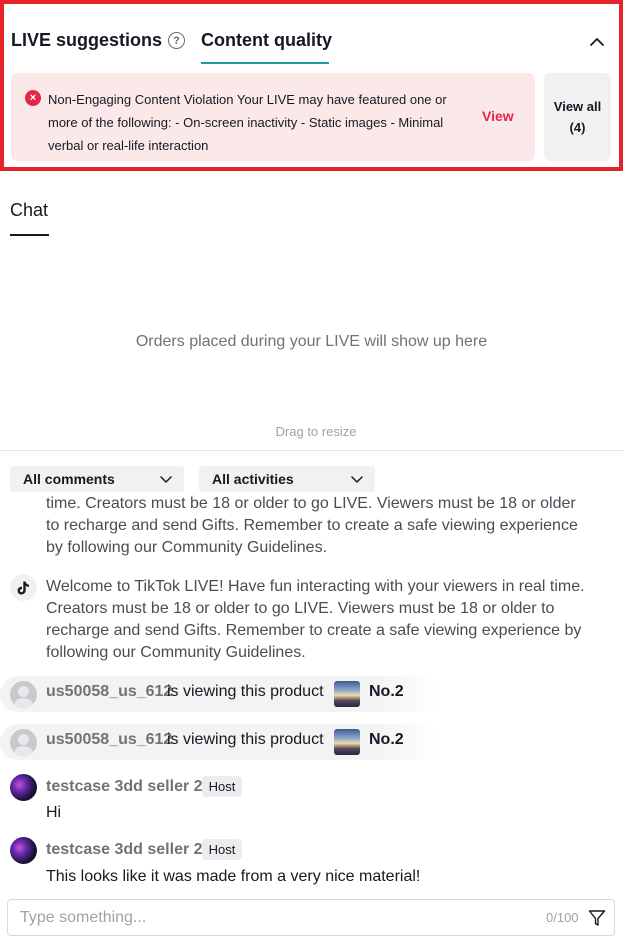  I want to click on view-violation-link: View, so click(498, 116).